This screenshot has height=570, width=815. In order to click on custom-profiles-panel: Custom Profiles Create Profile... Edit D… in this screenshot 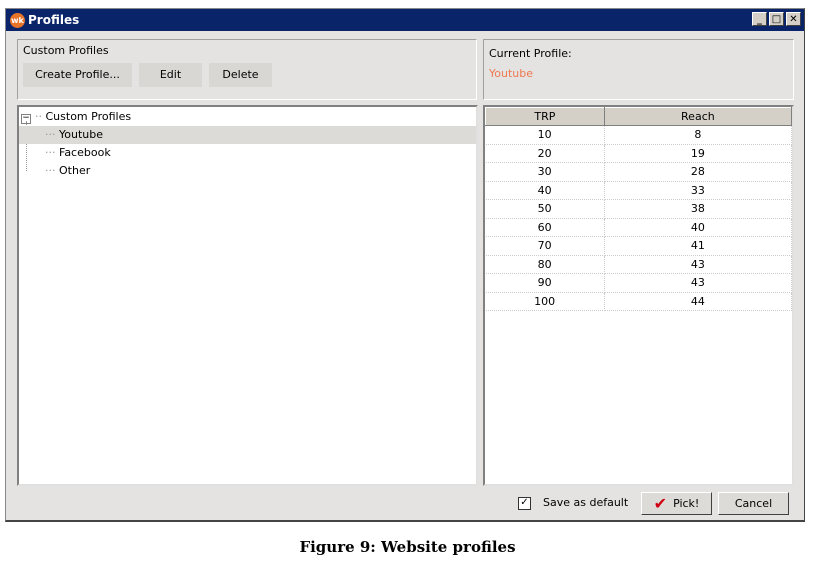, I will do `click(247, 69)`.